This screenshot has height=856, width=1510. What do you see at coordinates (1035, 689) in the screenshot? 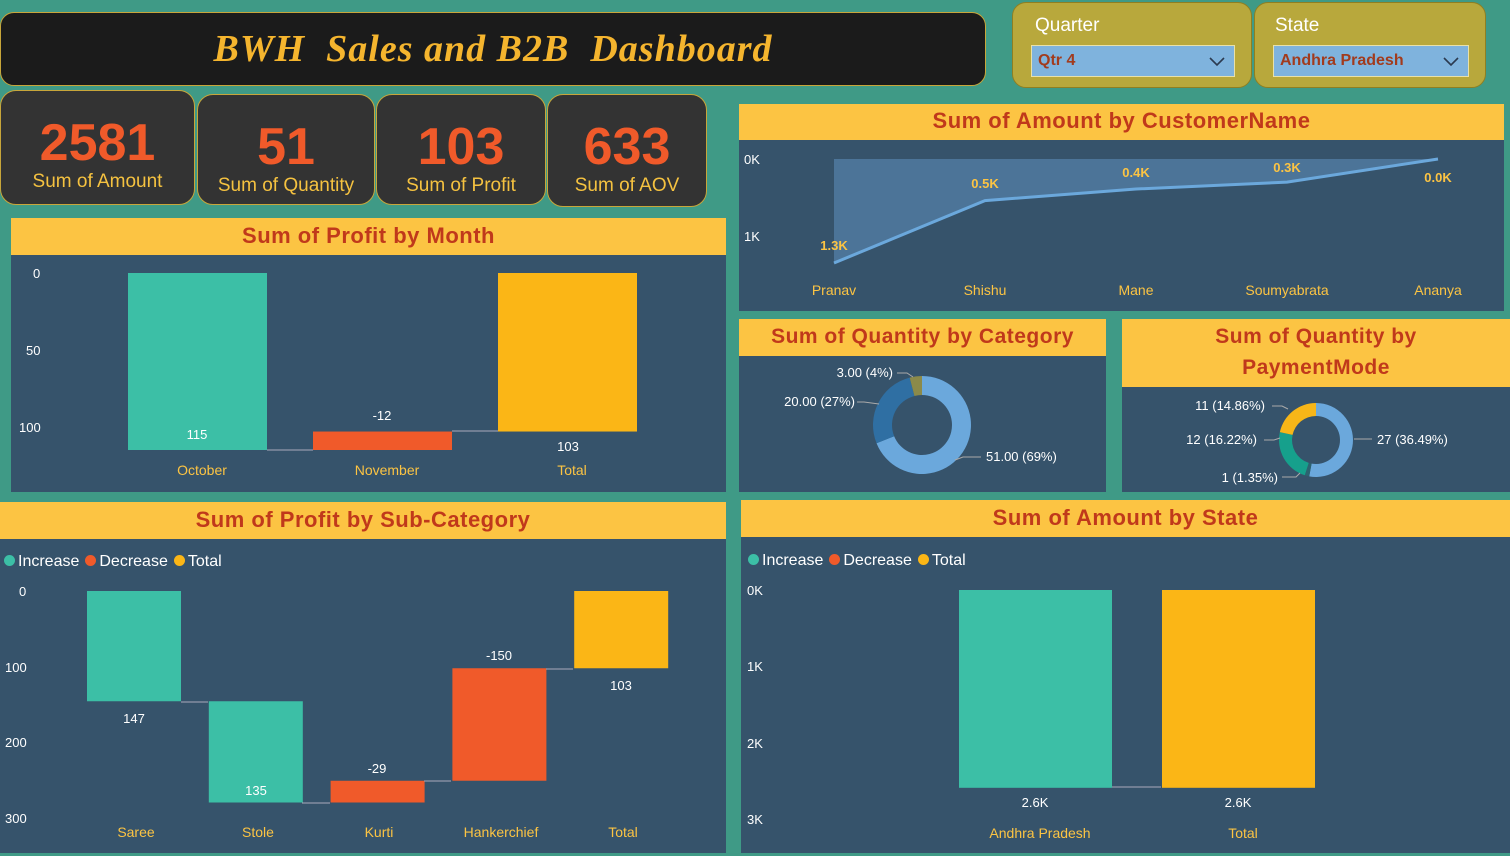
I see `bar-andhra-pradesh` at bounding box center [1035, 689].